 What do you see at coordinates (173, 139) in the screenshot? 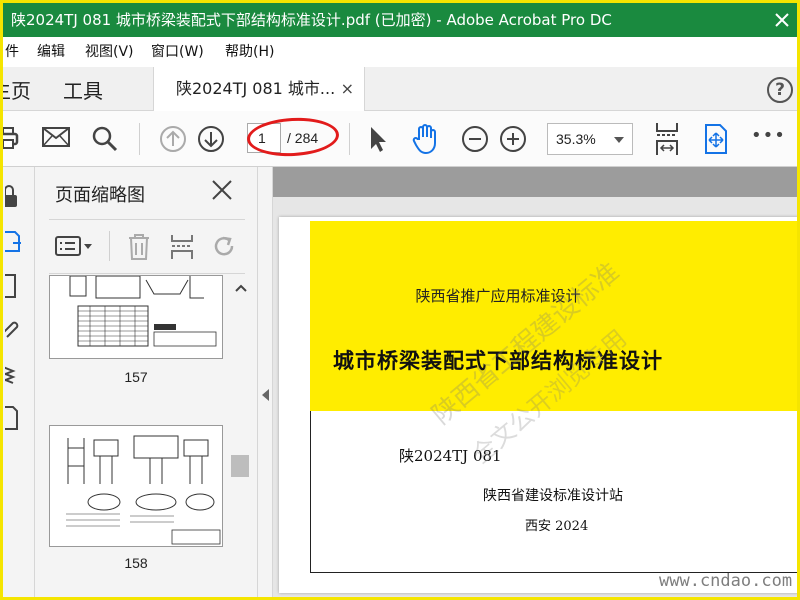
I see `arrow-up-circle-icon` at bounding box center [173, 139].